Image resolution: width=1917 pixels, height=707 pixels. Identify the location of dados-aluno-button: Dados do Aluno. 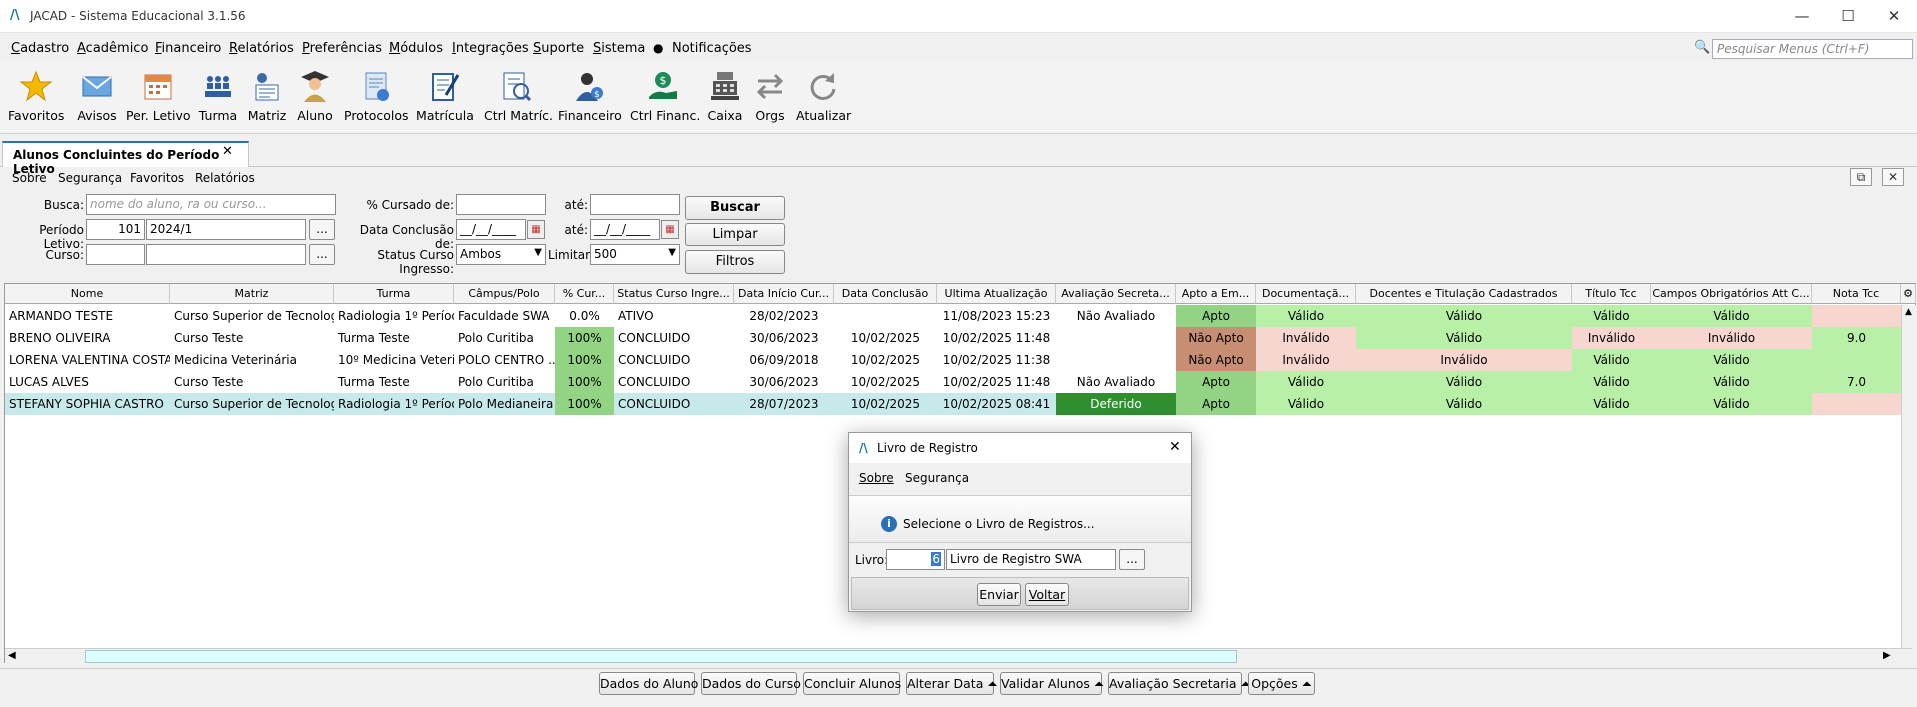
(648, 683).